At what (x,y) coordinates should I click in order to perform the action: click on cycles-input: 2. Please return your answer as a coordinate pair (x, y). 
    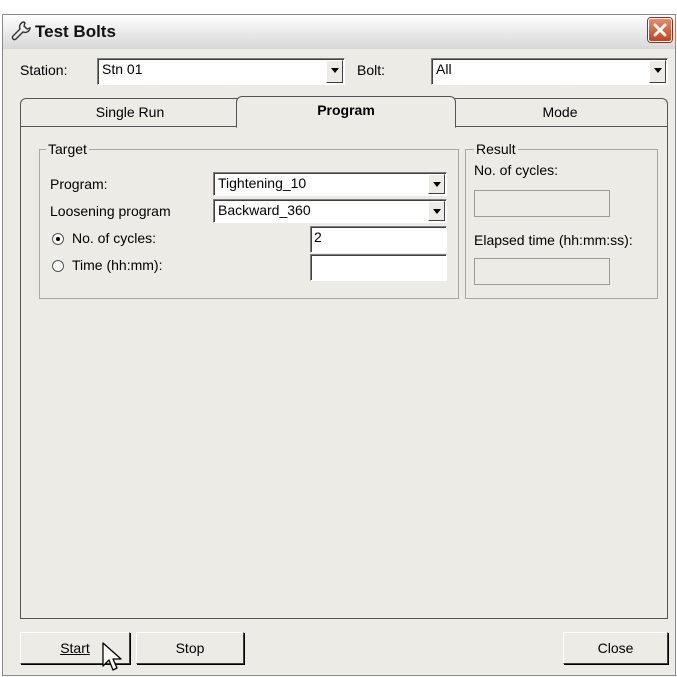
    Looking at the image, I should click on (378, 239).